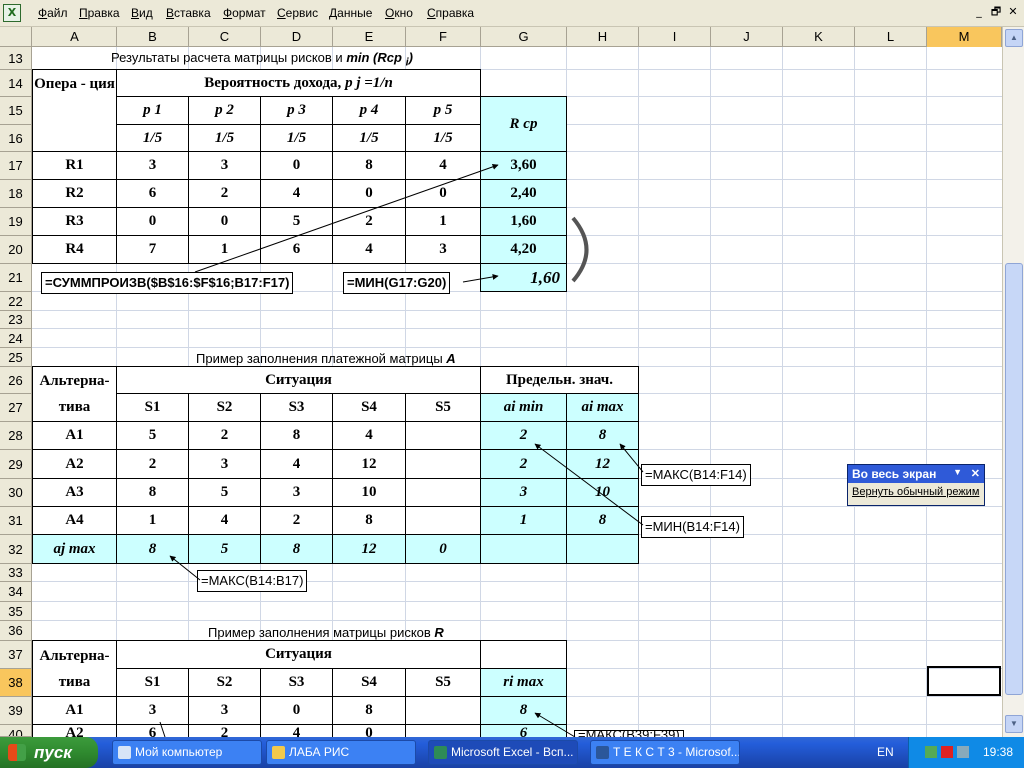 This screenshot has width=1024, height=768. Describe the element at coordinates (947, 752) in the screenshot. I see `antivirus-icon` at that location.